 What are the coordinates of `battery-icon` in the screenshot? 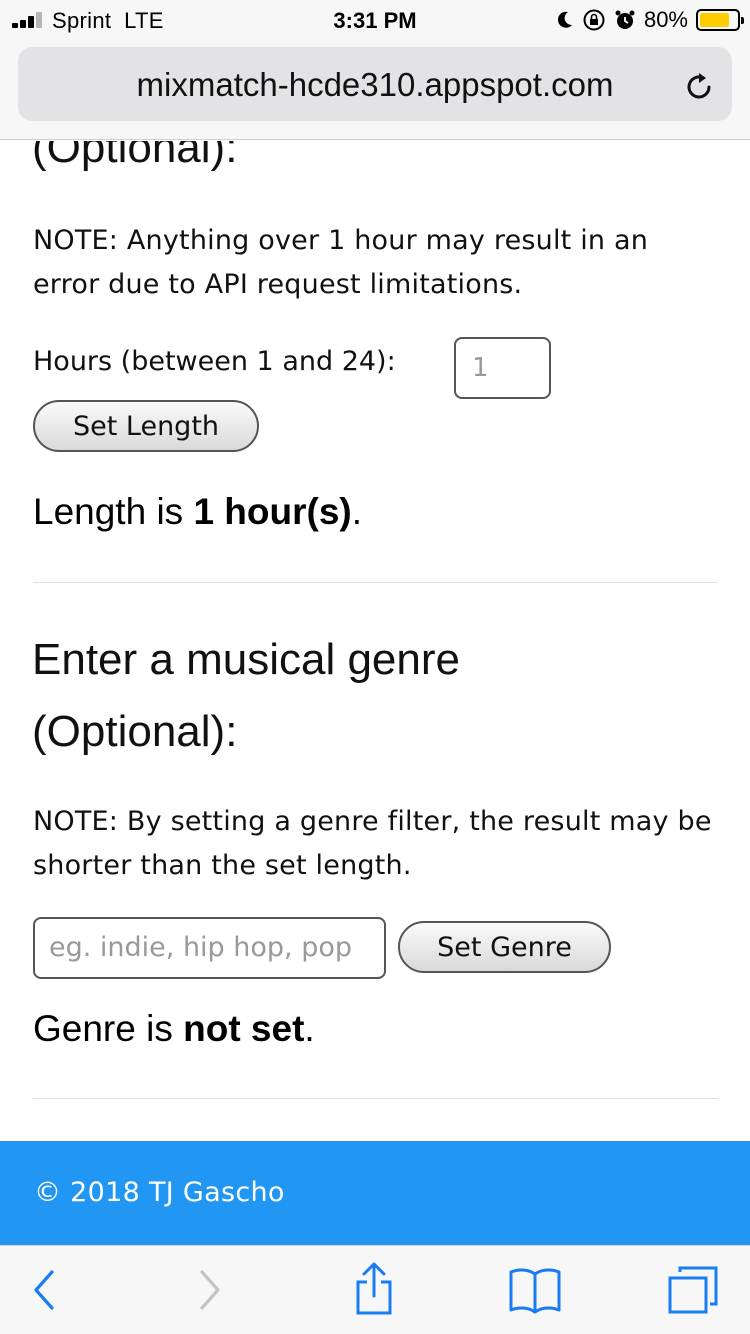 It's located at (720, 20).